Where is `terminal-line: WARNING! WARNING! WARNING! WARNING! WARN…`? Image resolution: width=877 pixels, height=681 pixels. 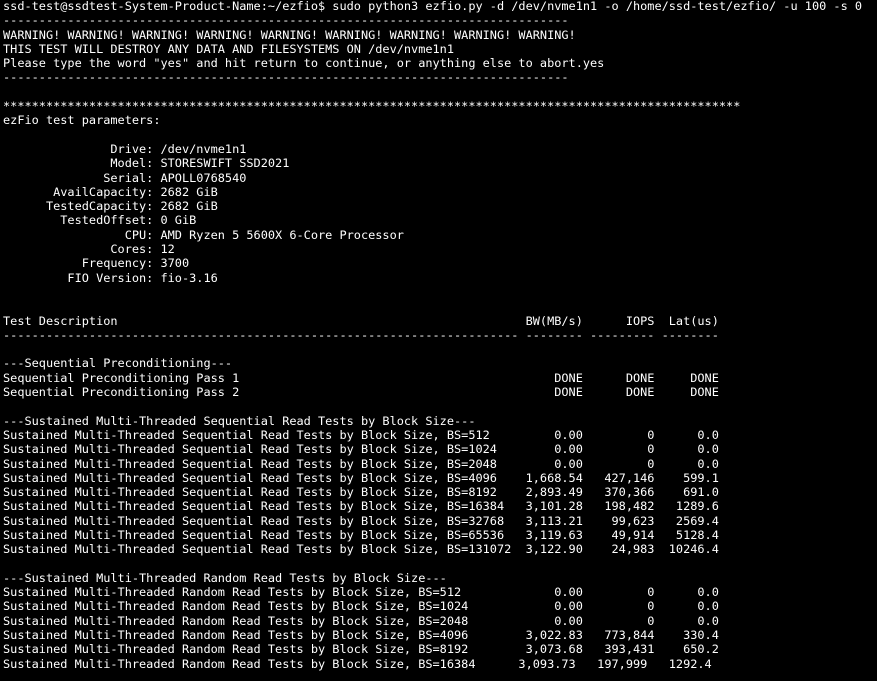
terminal-line: WARNING! WARNING! WARNING! WARNING! WARN… is located at coordinates (289, 34).